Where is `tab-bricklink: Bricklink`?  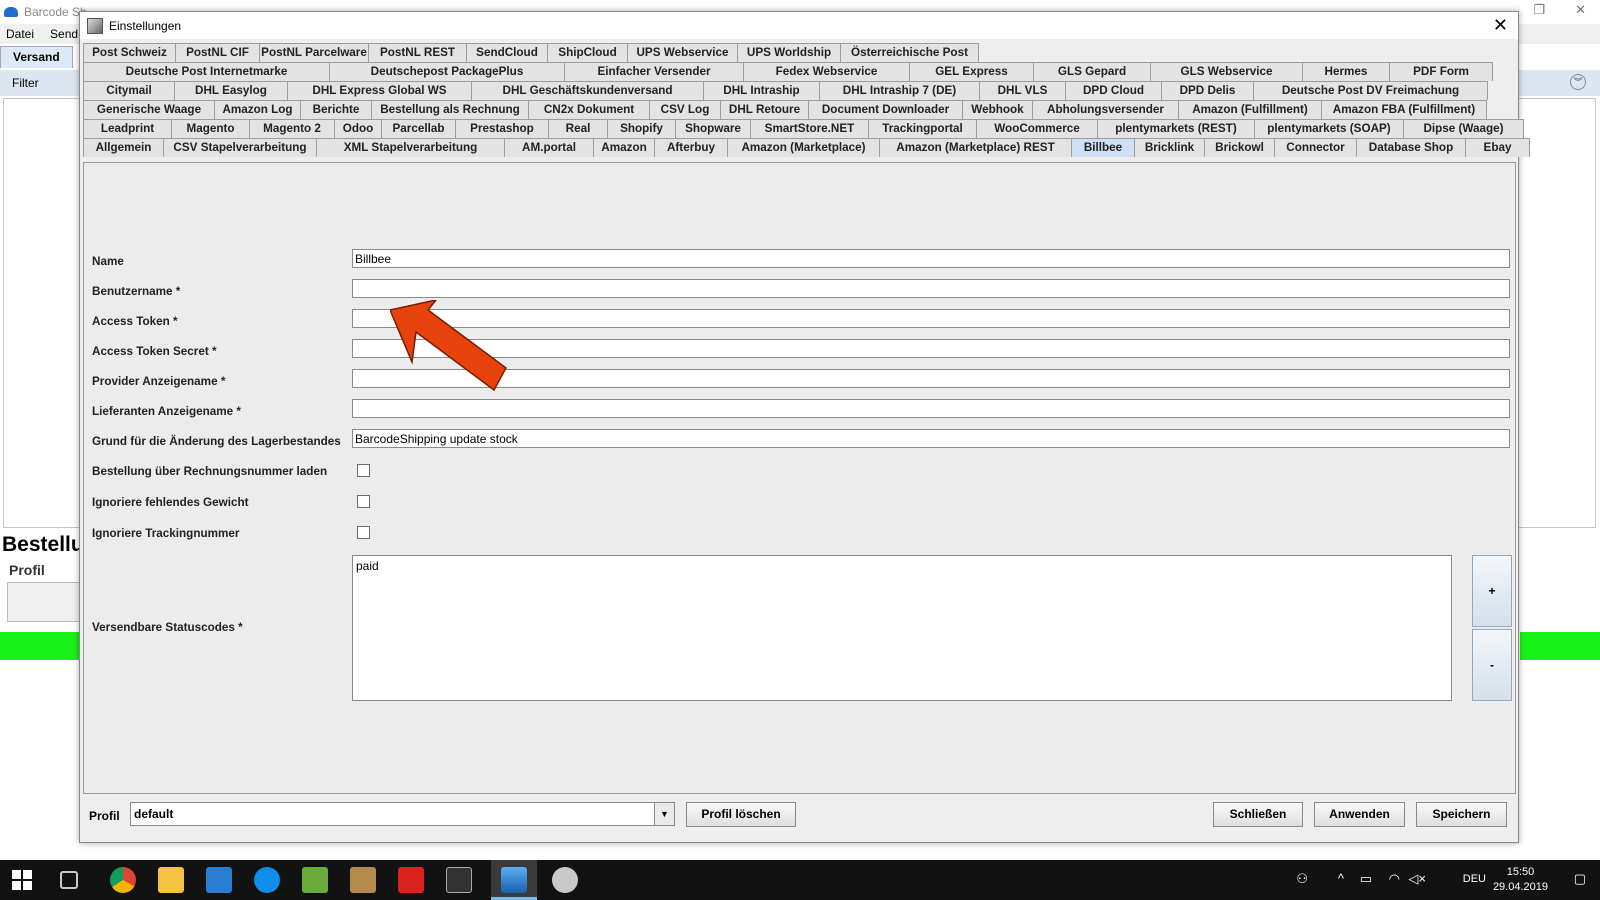
tab-bricklink: Bricklink is located at coordinates (1169, 147).